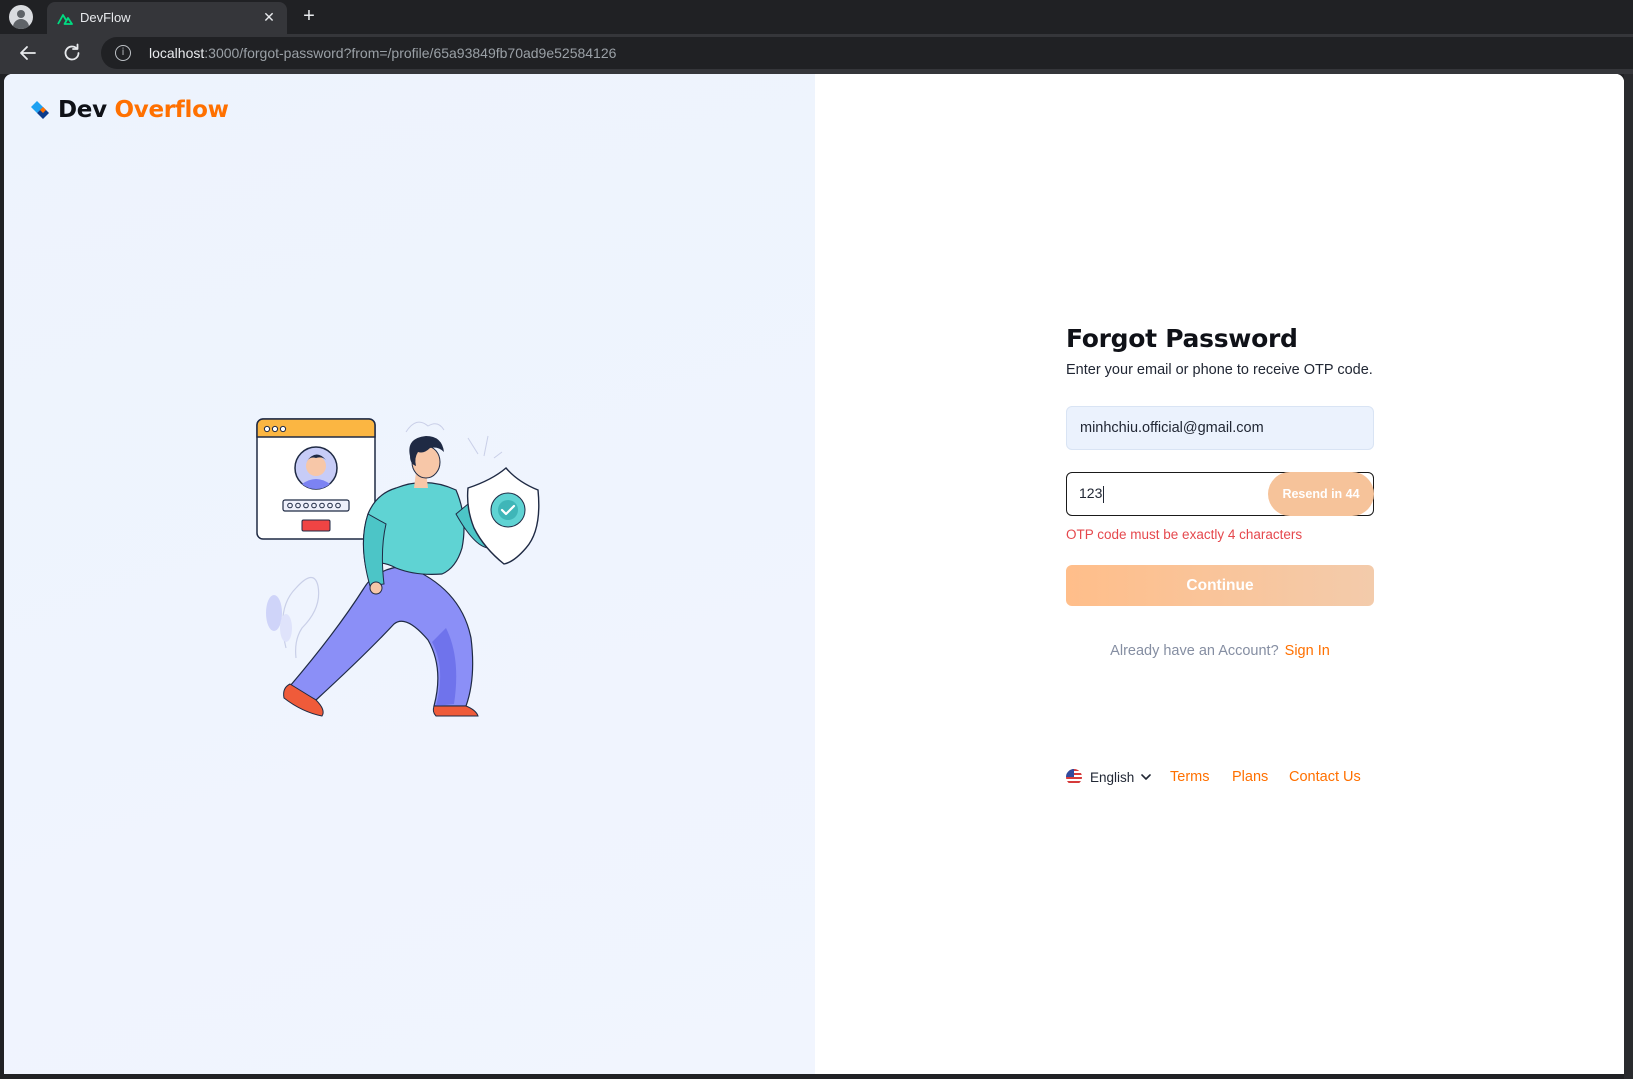 The image size is (1633, 1079). I want to click on logo-mark-icon, so click(40, 110).